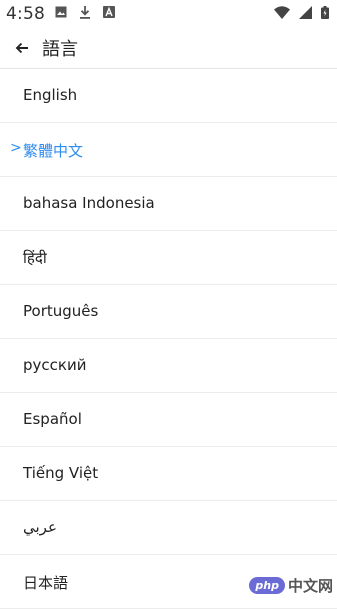 The image size is (337, 609). I want to click on status-time: 4:58, so click(25, 14).